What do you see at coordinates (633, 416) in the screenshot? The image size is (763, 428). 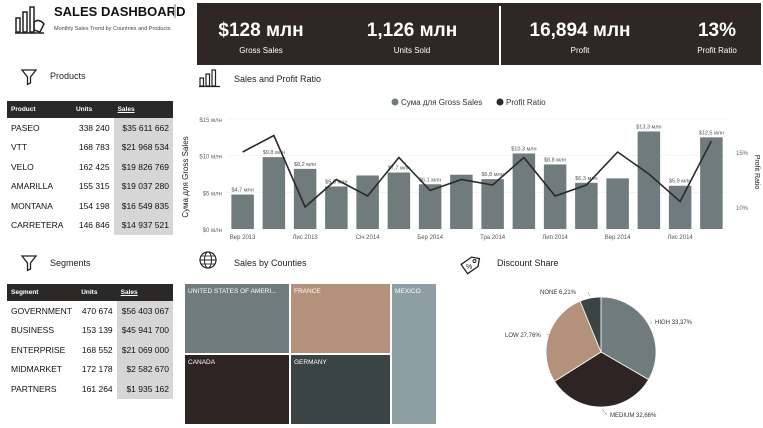 I see `pie-slice-label: MEDIUM 32,66%` at bounding box center [633, 416].